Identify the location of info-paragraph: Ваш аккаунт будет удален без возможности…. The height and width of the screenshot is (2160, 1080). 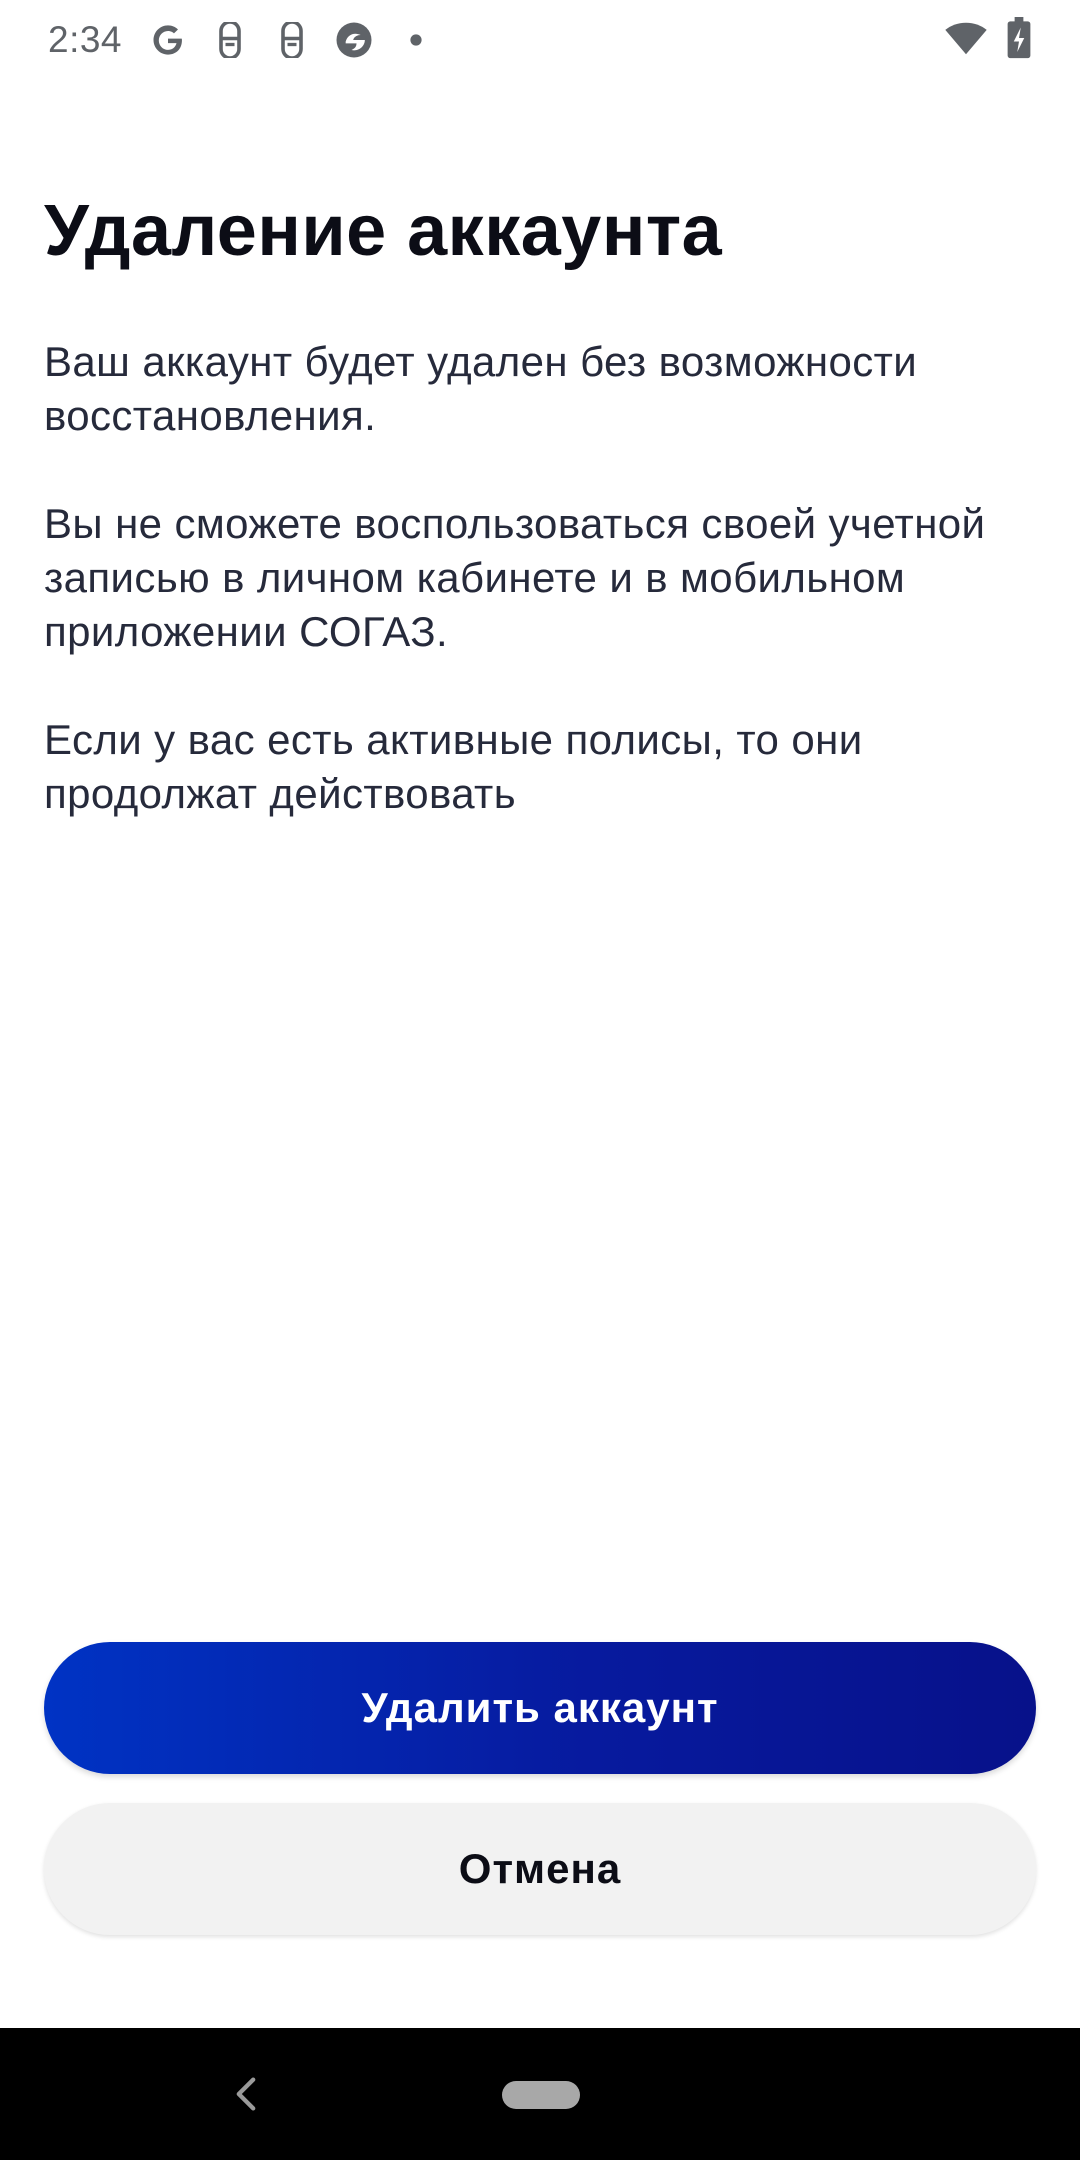
(481, 388).